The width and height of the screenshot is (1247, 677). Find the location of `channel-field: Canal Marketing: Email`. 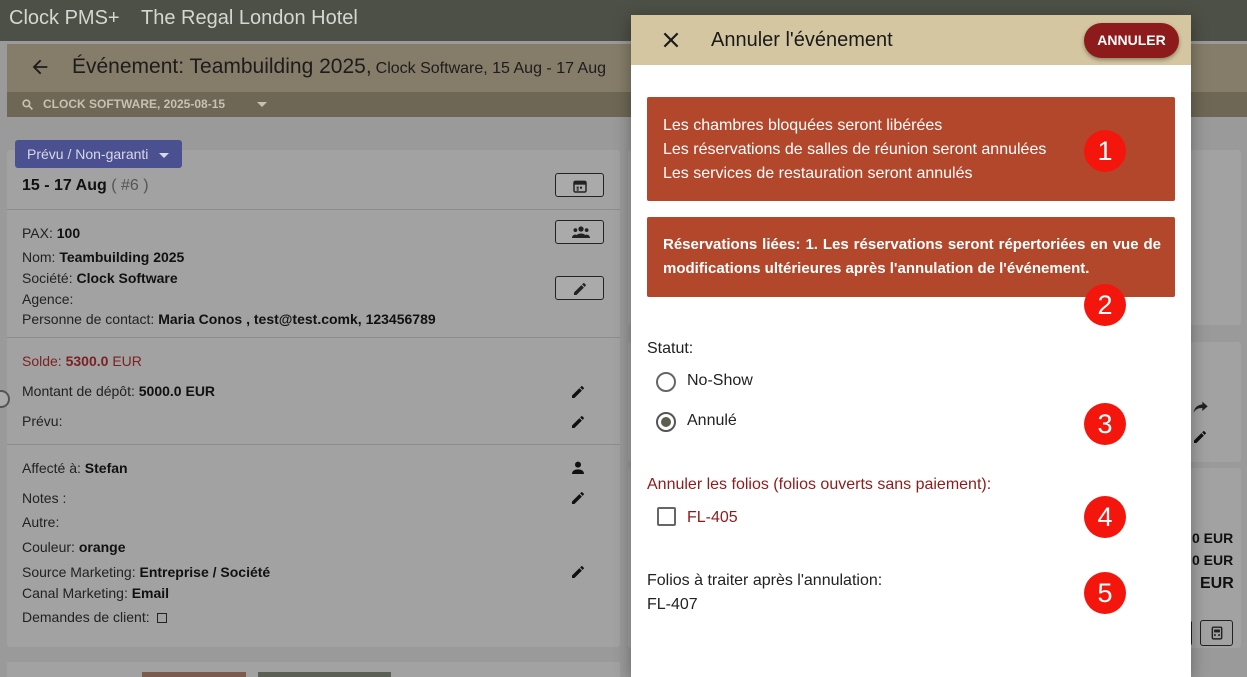

channel-field: Canal Marketing: Email is located at coordinates (95, 593).